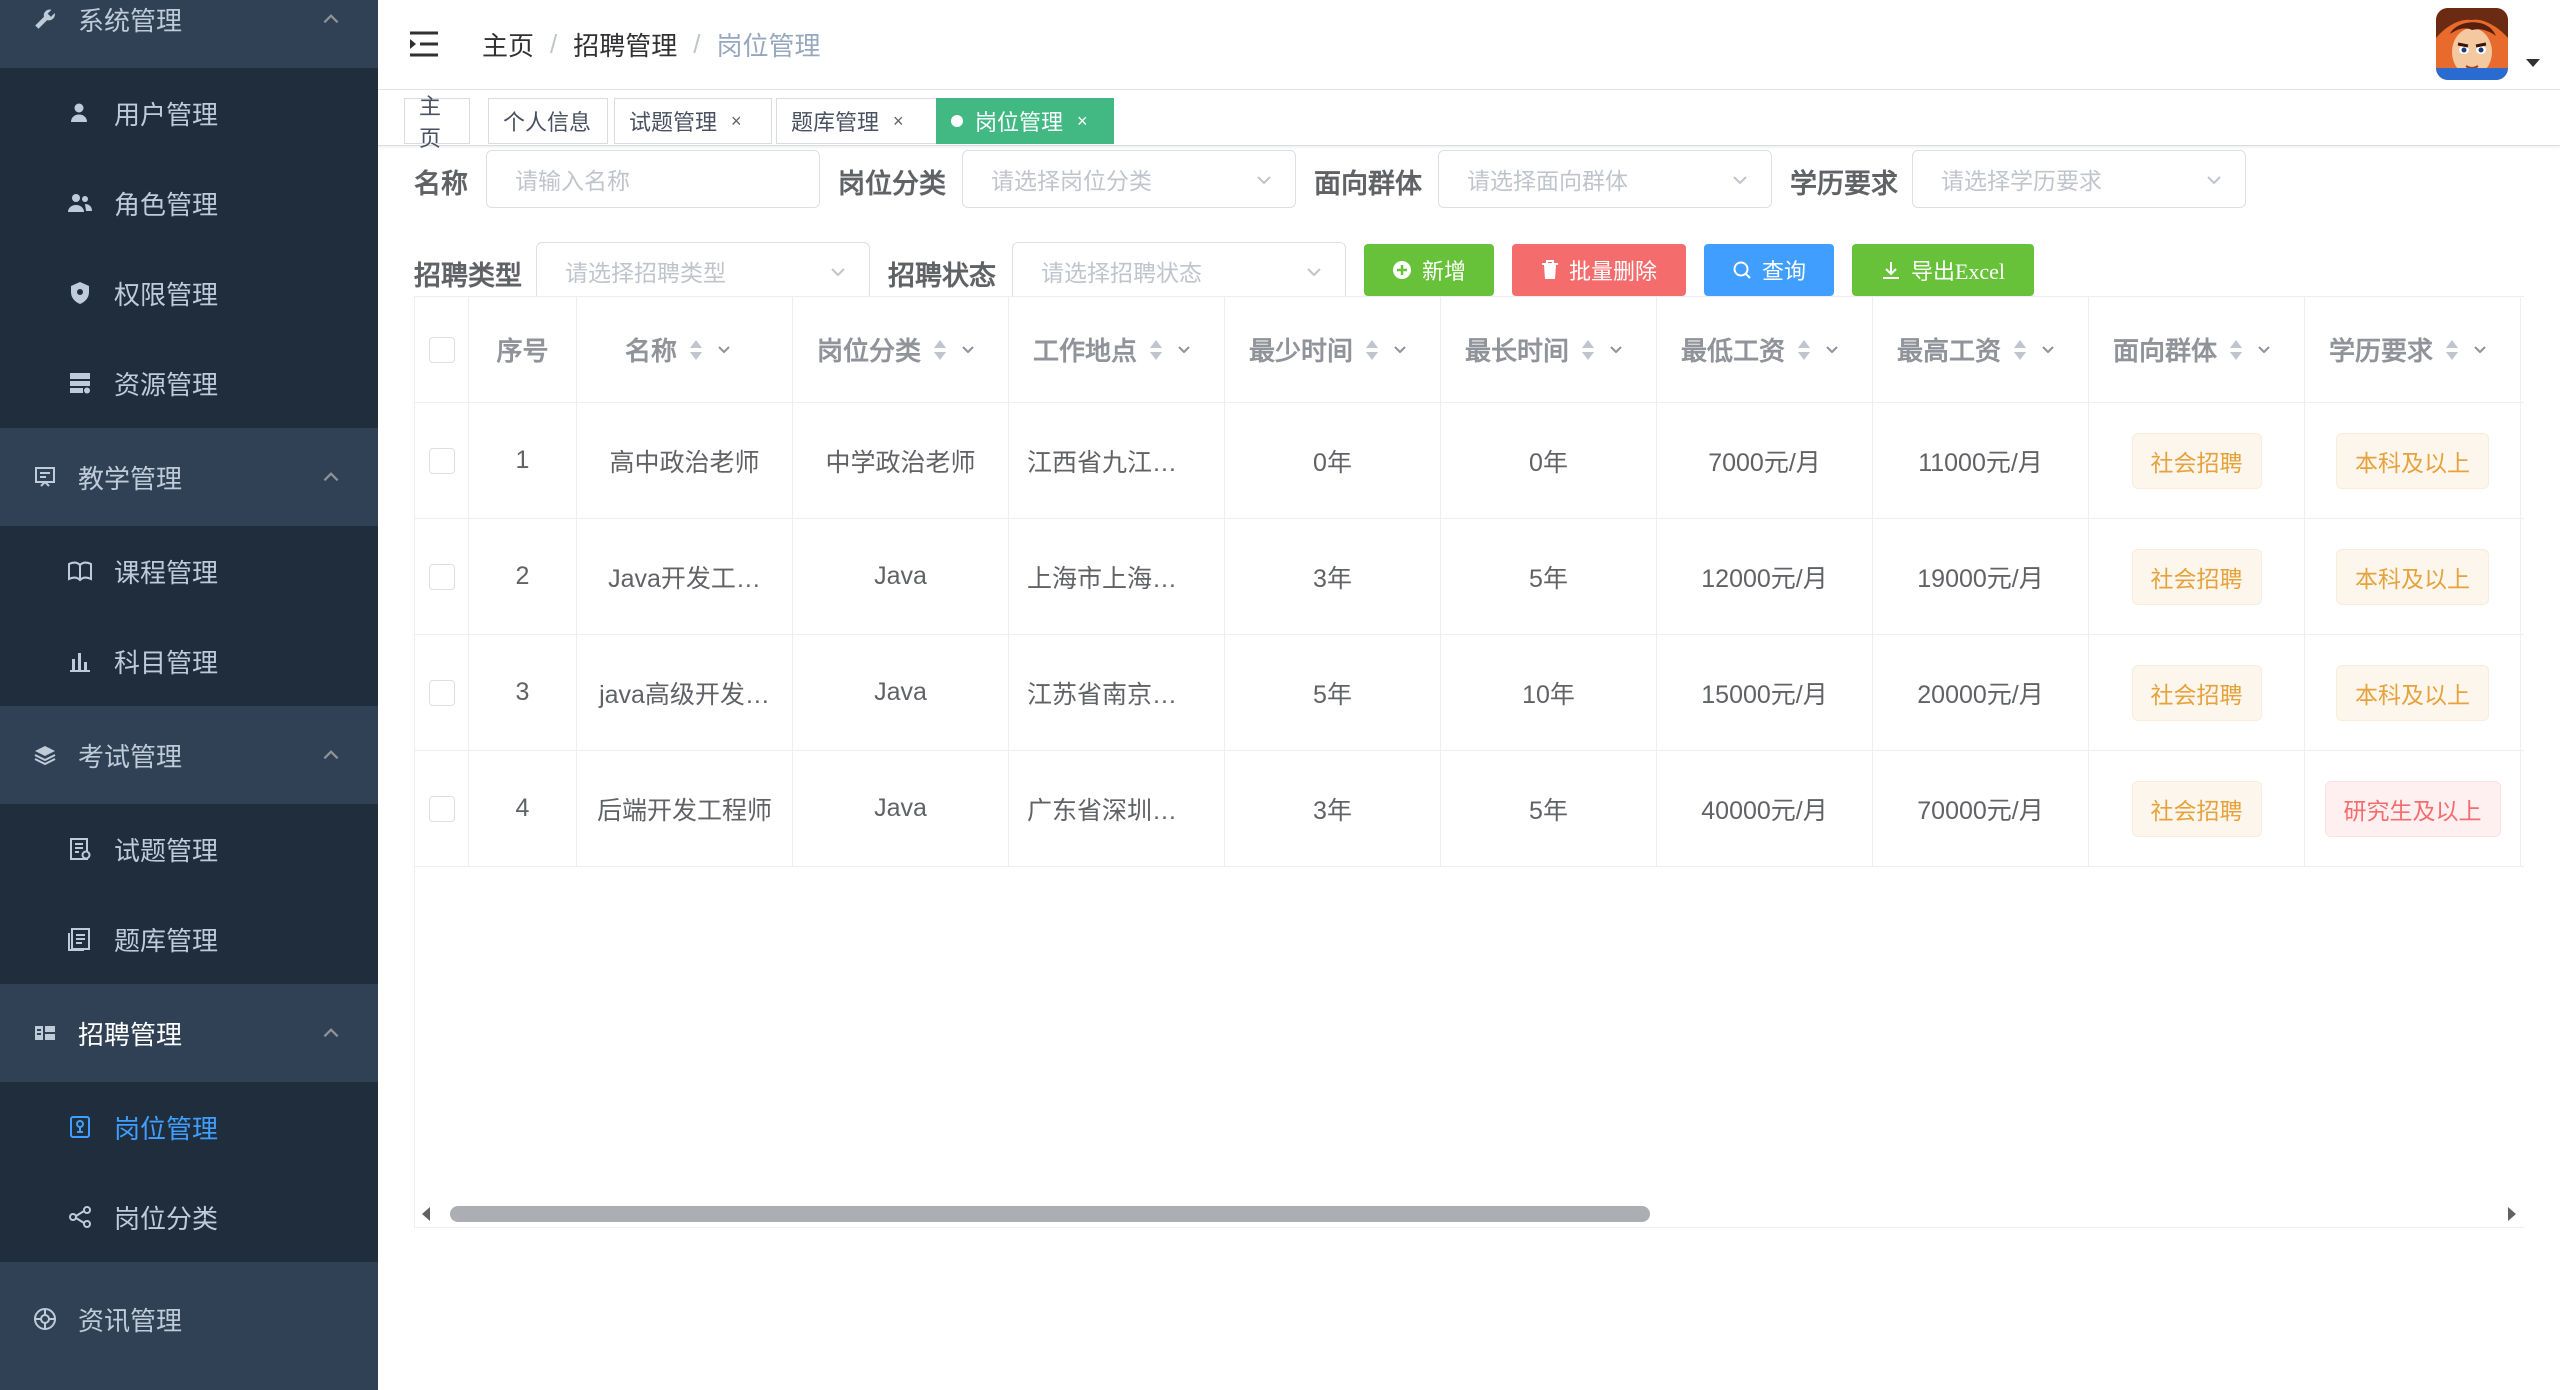 Image resolution: width=2560 pixels, height=1390 pixels. I want to click on education-select: 请选择学历要求, so click(2079, 179).